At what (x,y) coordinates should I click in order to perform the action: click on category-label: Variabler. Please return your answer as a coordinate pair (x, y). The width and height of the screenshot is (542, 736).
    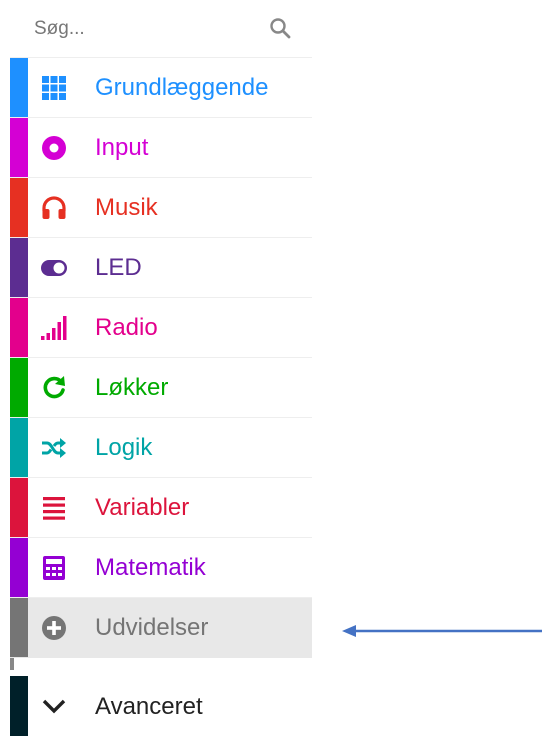
    Looking at the image, I should click on (142, 507).